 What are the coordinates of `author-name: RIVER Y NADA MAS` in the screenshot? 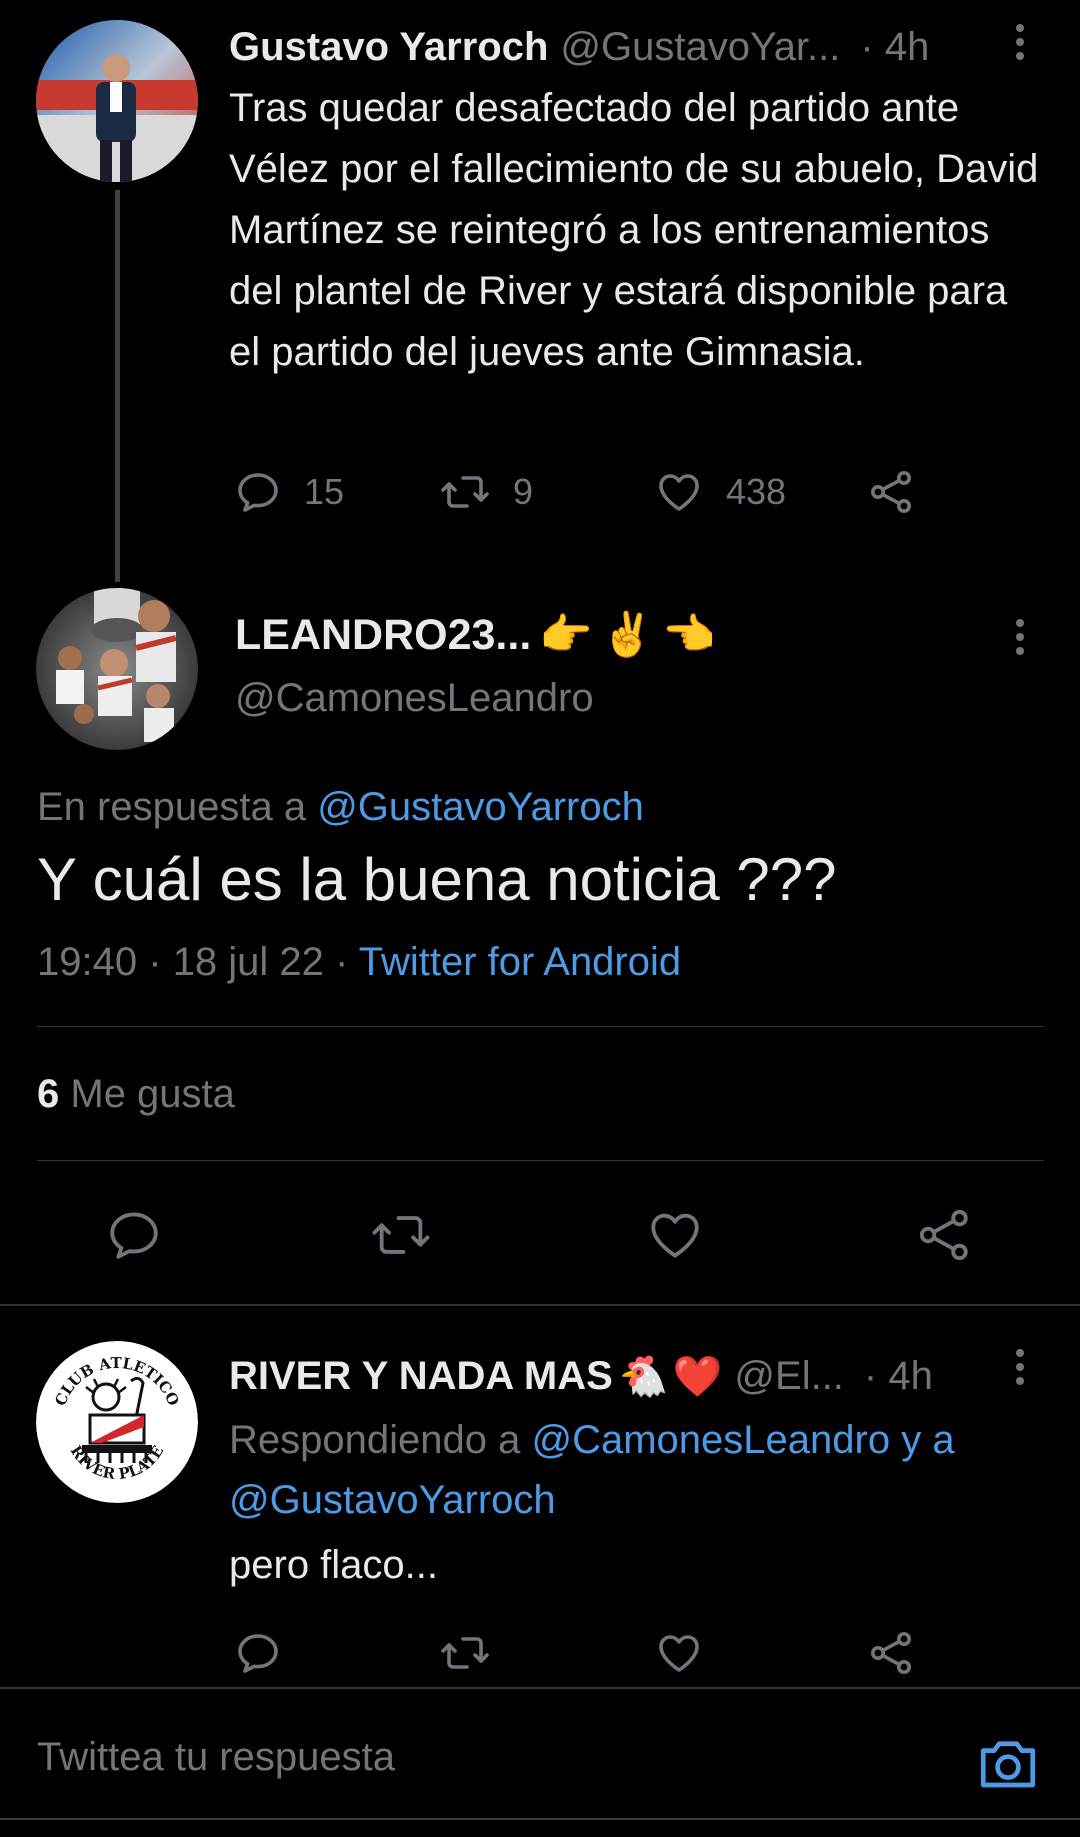 It's located at (421, 1376).